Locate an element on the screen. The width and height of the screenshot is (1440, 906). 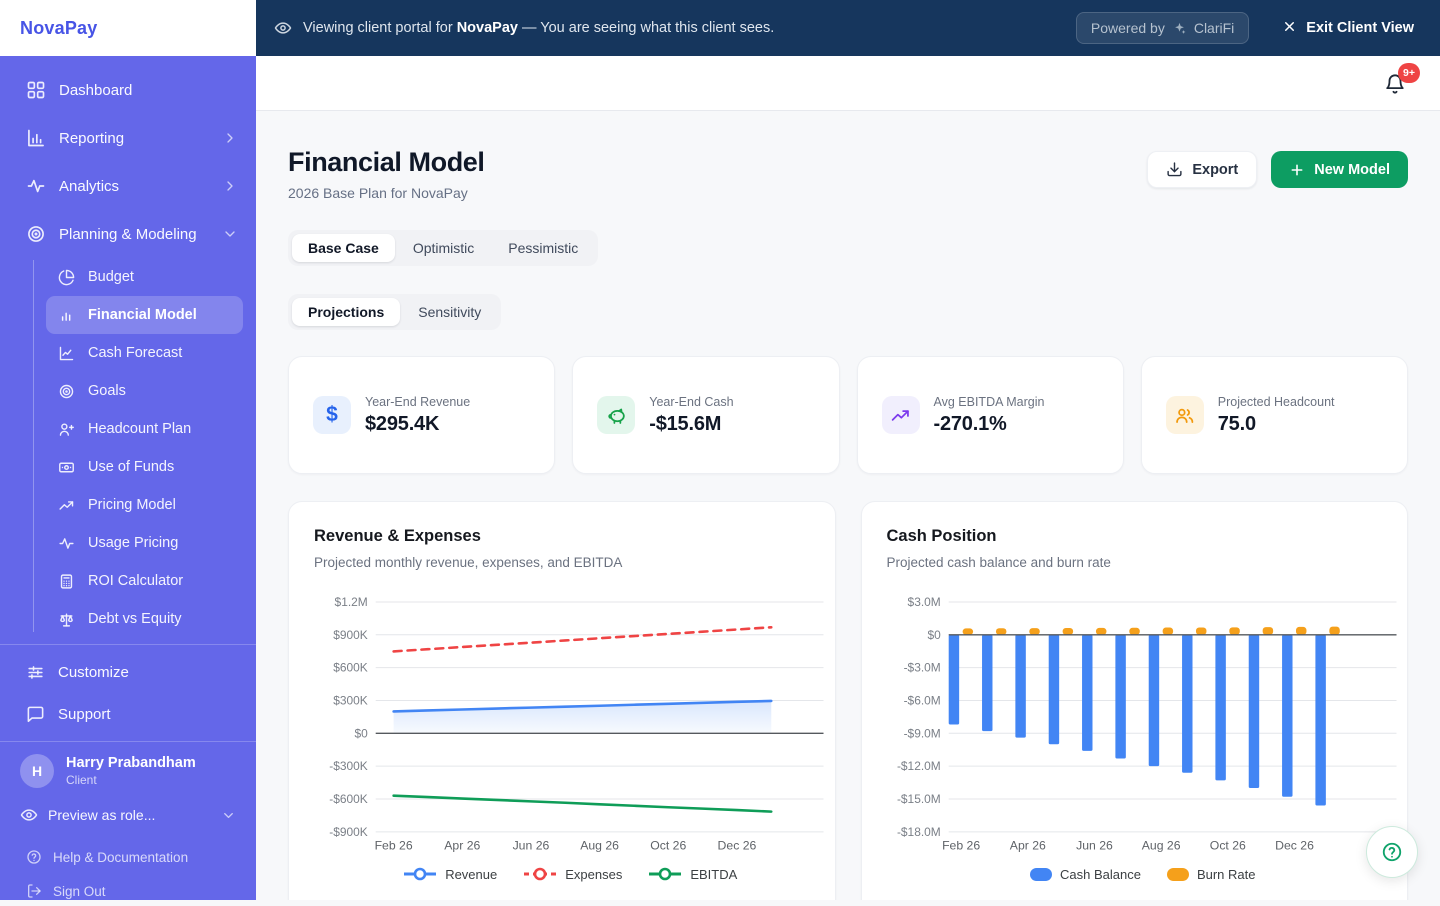
sidebar-item-label: Customize is located at coordinates (93, 672).